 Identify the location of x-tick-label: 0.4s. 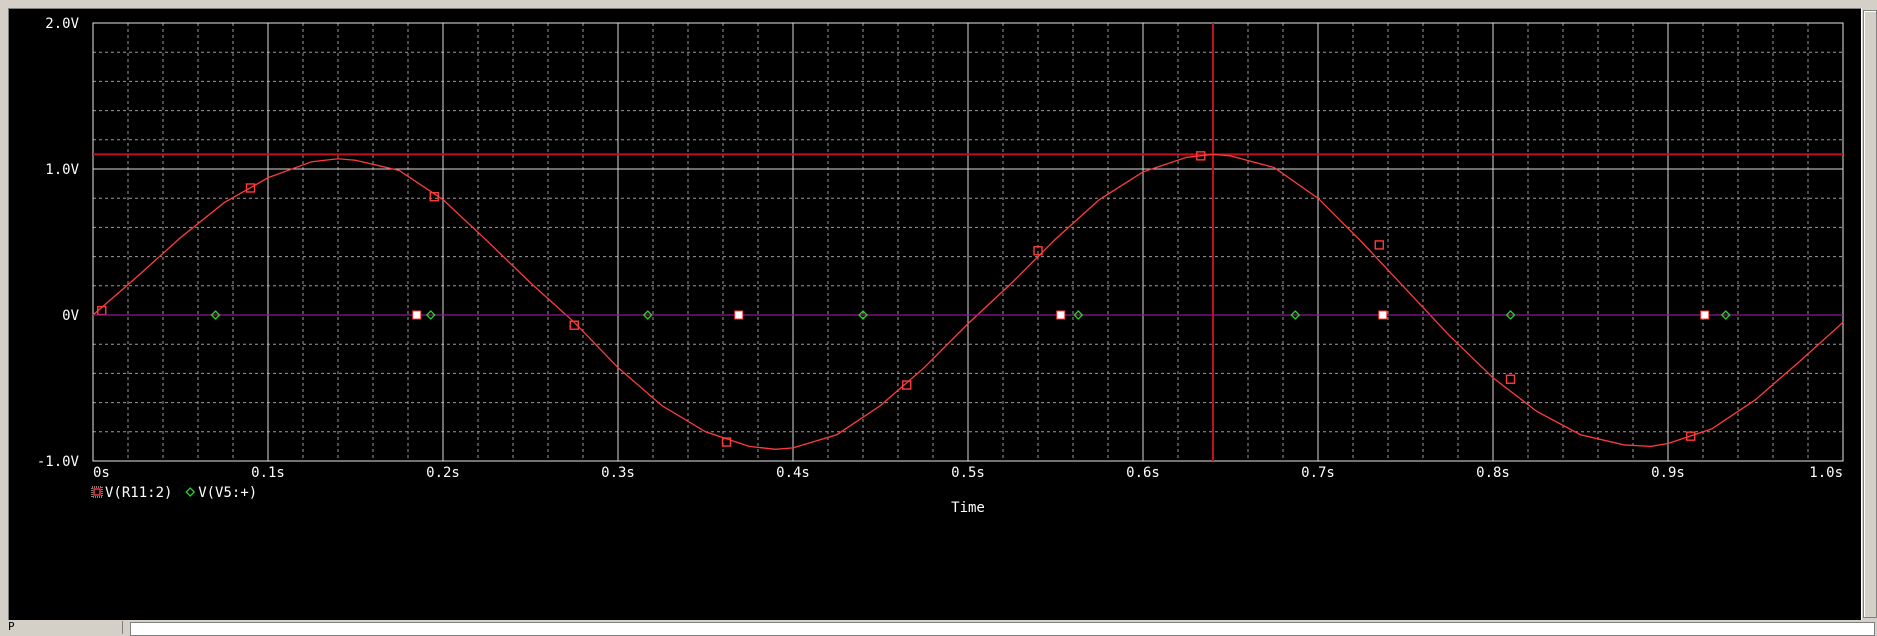
(793, 473).